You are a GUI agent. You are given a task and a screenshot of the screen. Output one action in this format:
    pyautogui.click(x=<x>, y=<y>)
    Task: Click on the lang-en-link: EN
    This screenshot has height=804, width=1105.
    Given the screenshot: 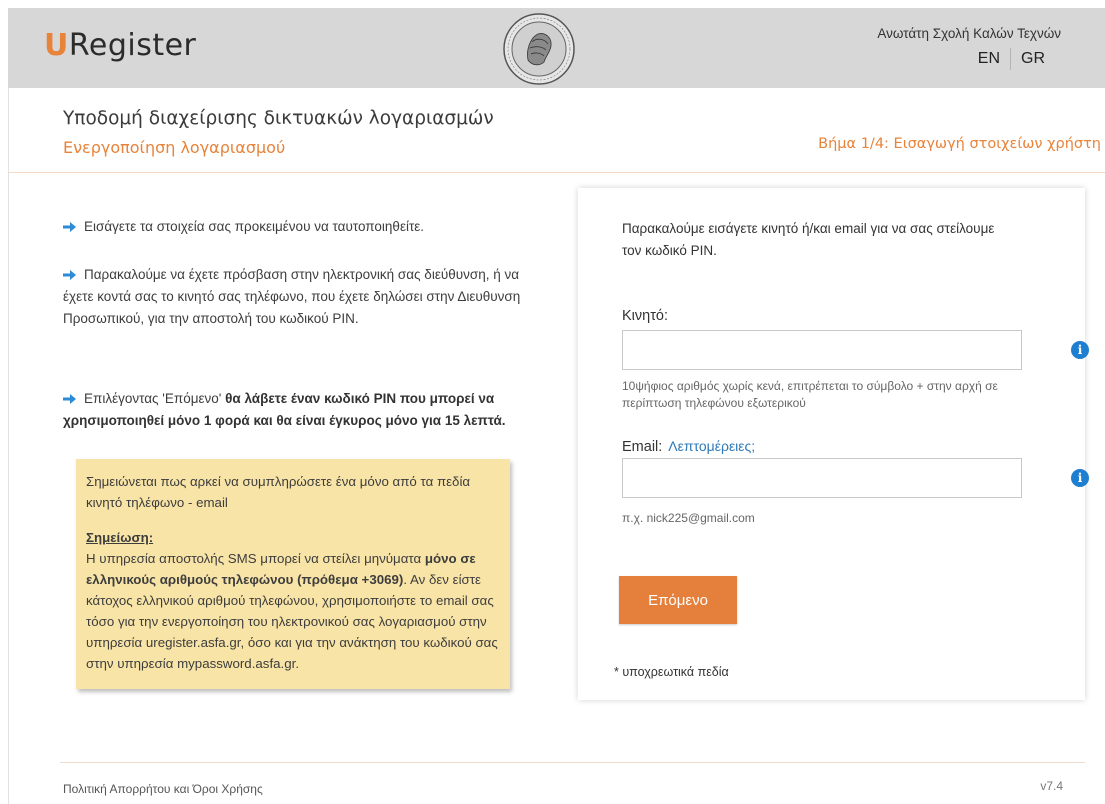 What is the action you would take?
    pyautogui.click(x=989, y=59)
    